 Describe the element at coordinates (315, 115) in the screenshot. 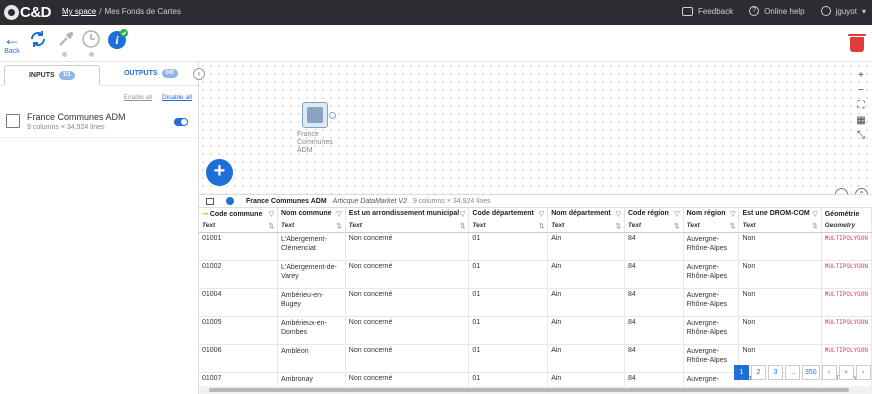

I see `dataset-node` at that location.